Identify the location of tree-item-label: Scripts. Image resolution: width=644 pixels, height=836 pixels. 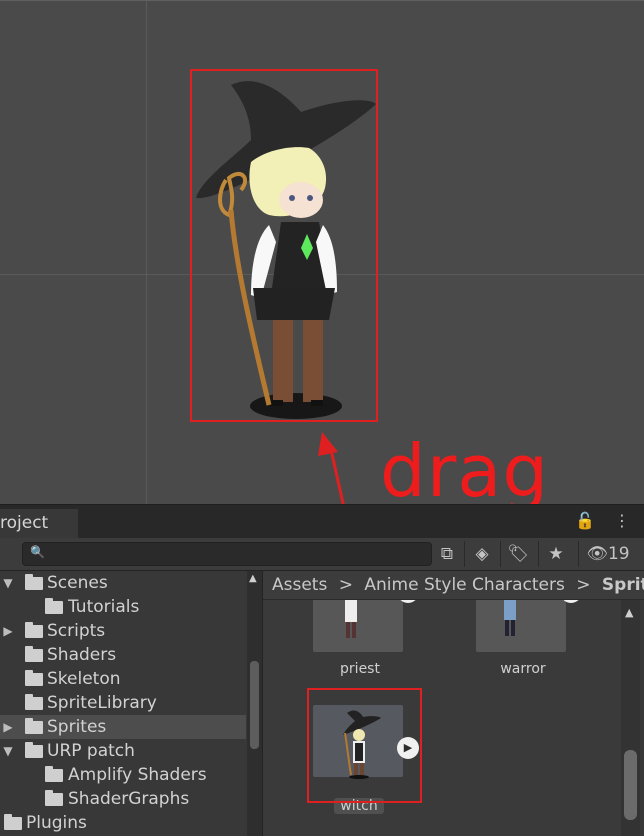
(76, 631).